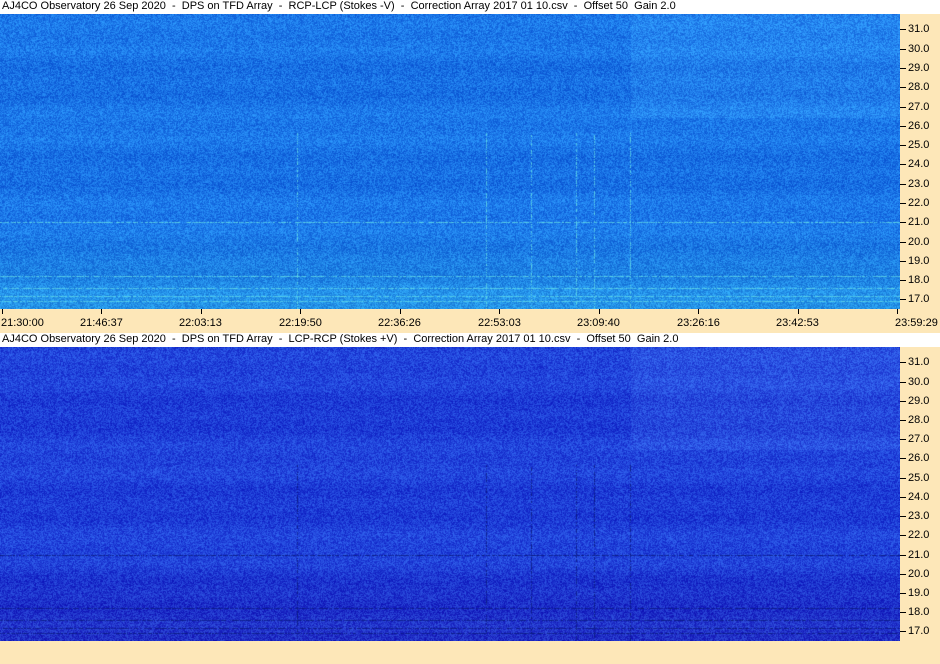  I want to click on x-tick-label: 23:42:53, so click(797, 323).